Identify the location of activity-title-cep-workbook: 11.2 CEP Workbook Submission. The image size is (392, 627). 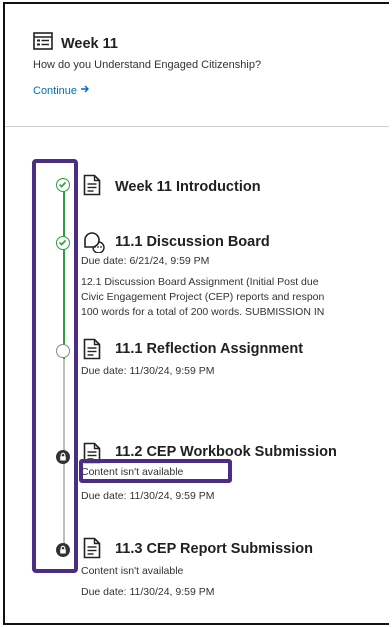
(226, 452).